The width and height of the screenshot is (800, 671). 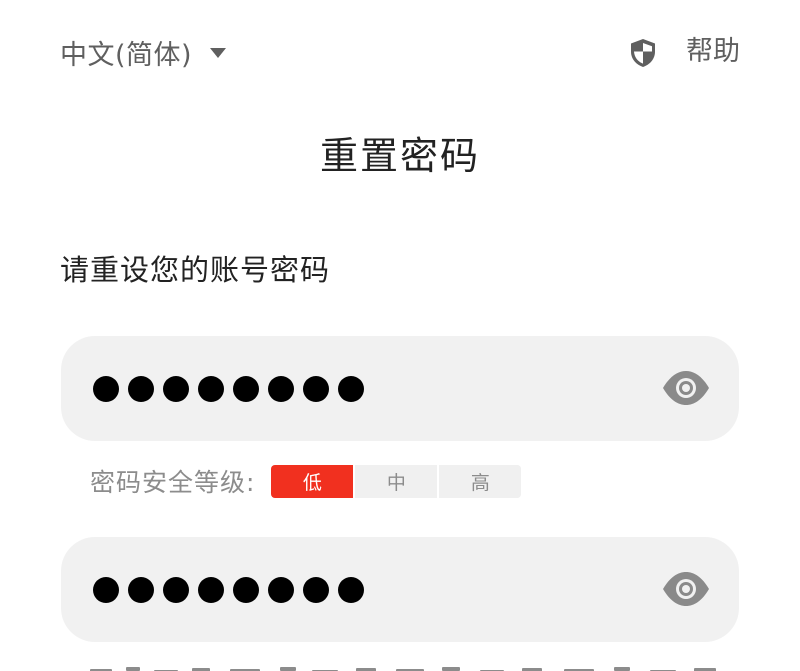 I want to click on language-selector: 中文(简体), so click(x=143, y=52).